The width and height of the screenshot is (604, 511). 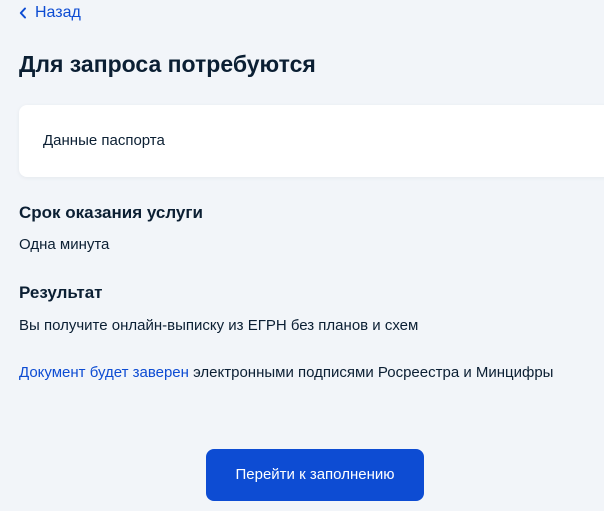 I want to click on duration-value: Одна минута, so click(x=64, y=244).